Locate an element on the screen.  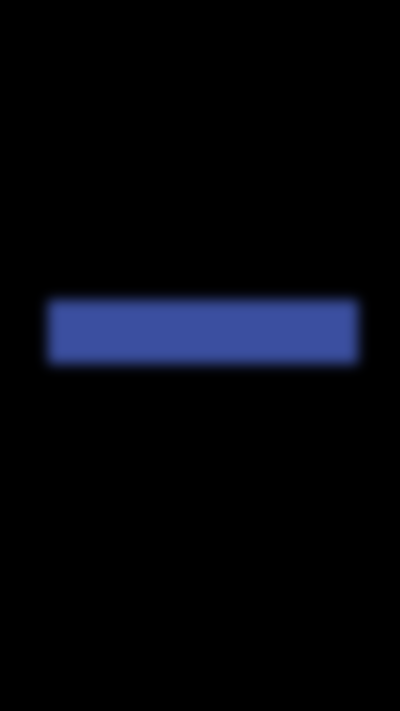
primary-action-button is located at coordinates (203, 332).